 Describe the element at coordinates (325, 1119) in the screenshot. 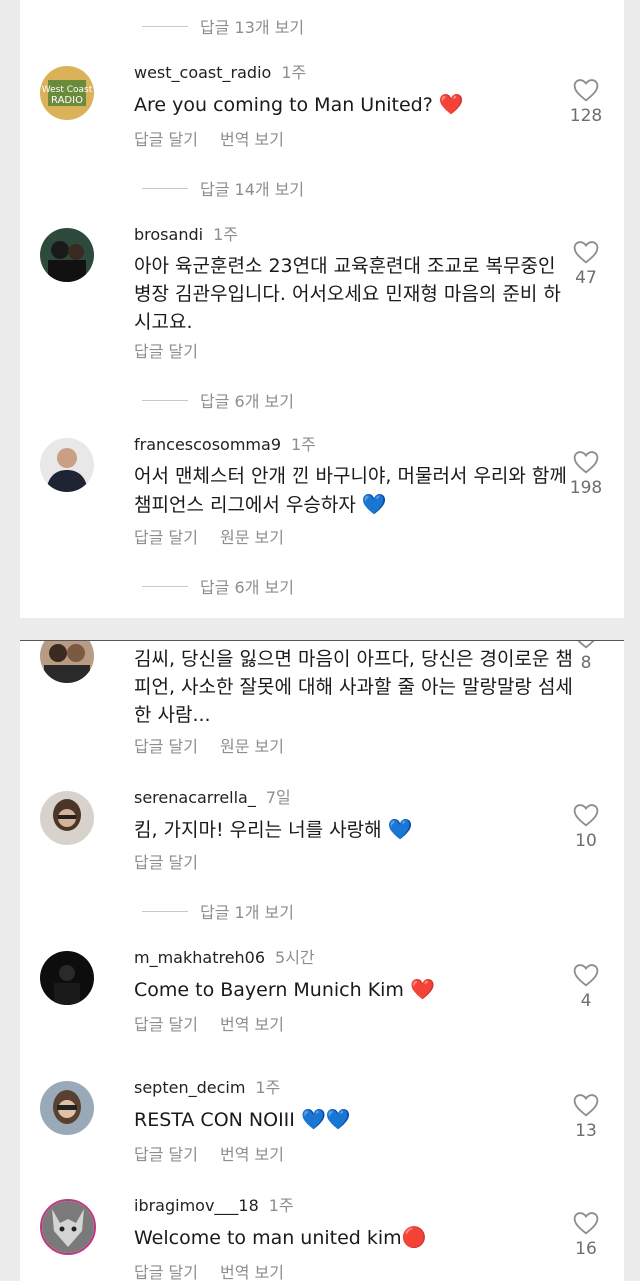

I see `blue-heart-emoji: 💙💙` at that location.